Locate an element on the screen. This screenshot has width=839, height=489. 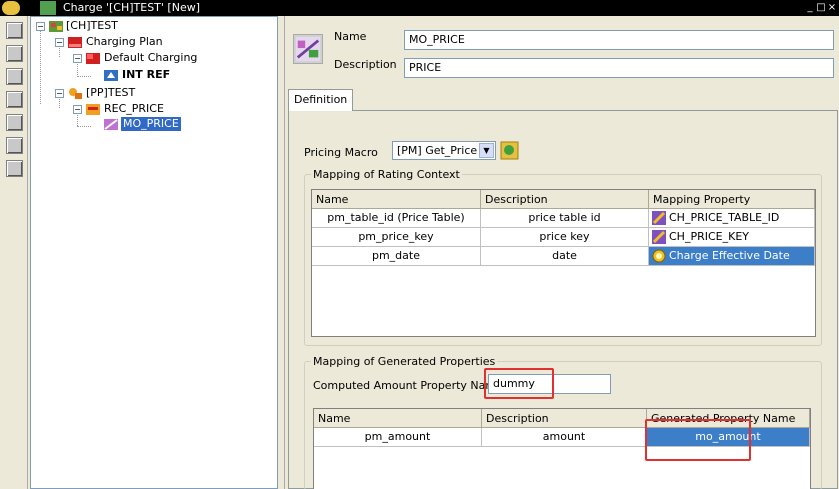
ref-icon is located at coordinates (111, 75).